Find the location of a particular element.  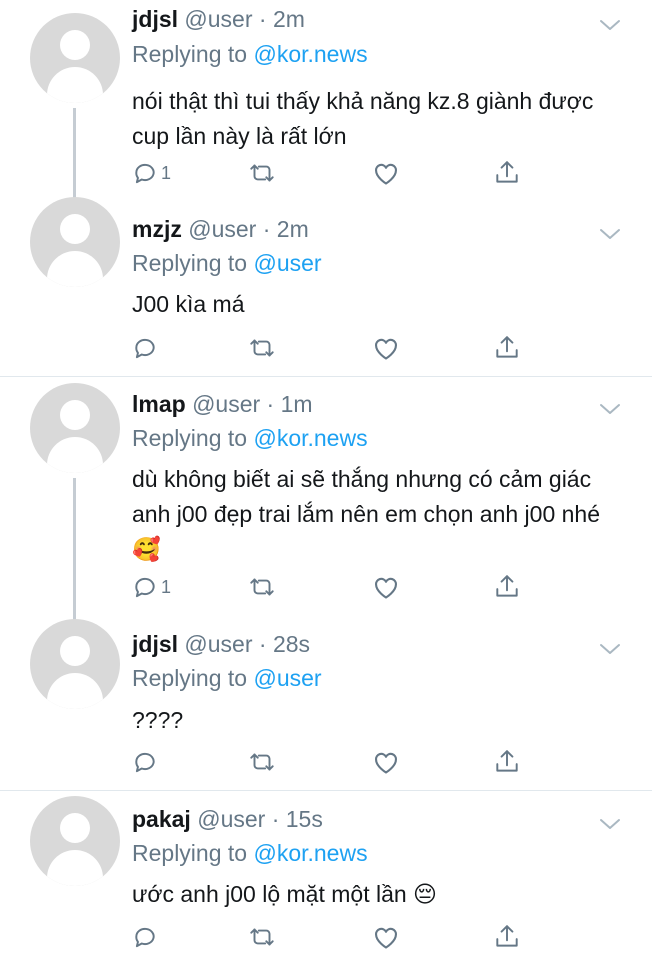

tweet-text: ???? is located at coordinates (158, 720).